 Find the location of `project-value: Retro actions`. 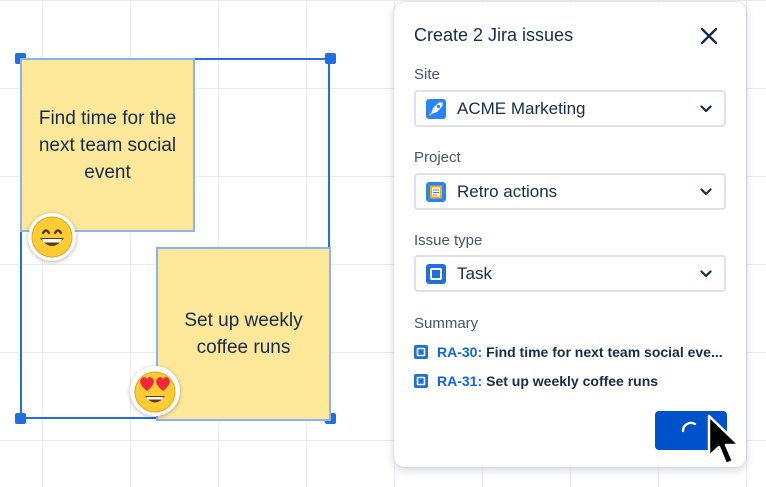

project-value: Retro actions is located at coordinates (507, 191).